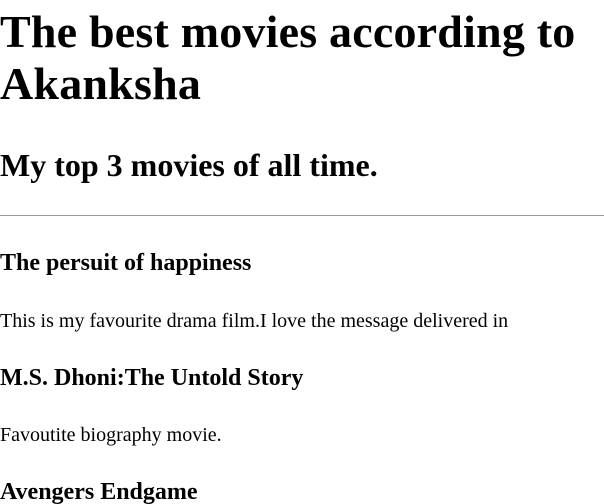  I want to click on movie-title-1: The persuit of happiness, so click(126, 263).